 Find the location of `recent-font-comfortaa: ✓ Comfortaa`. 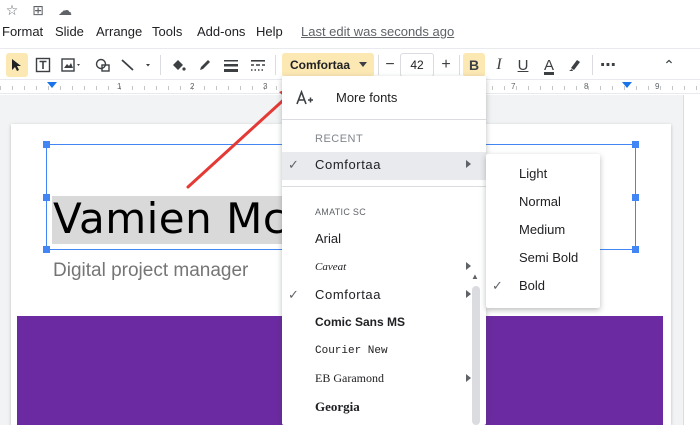

recent-font-comfortaa: ✓ Comfortaa is located at coordinates (384, 166).